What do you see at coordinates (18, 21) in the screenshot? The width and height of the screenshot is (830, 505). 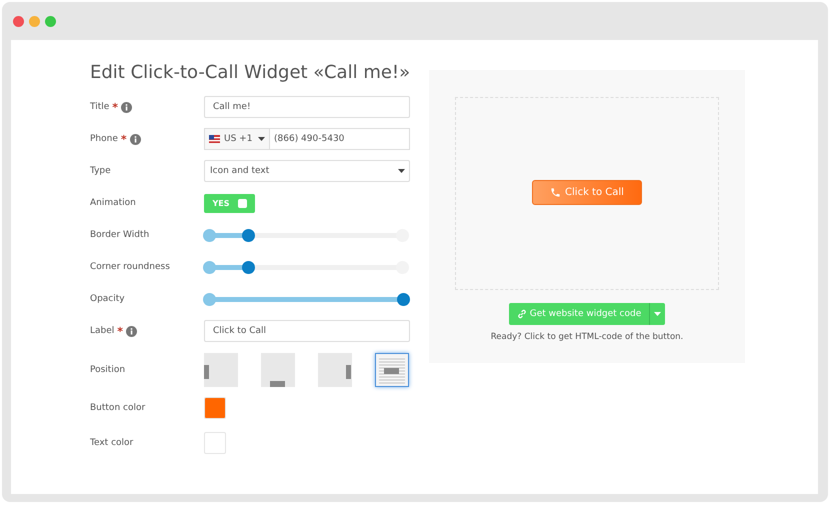 I see `close-dot` at bounding box center [18, 21].